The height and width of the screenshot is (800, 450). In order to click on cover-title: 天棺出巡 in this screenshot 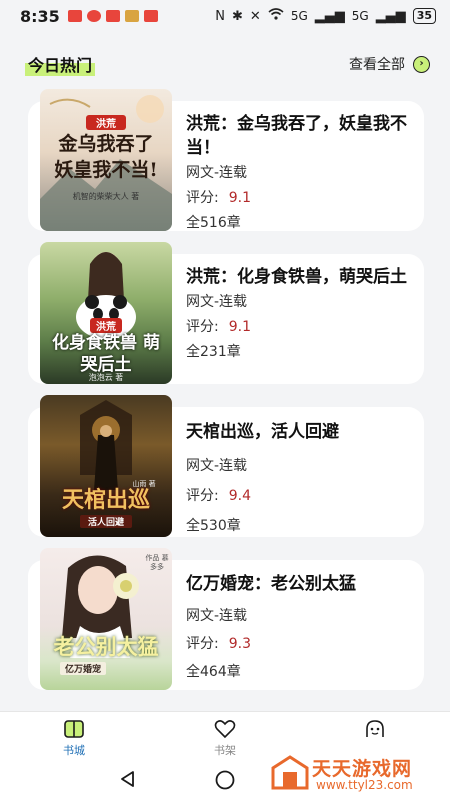, I will do `click(105, 500)`.